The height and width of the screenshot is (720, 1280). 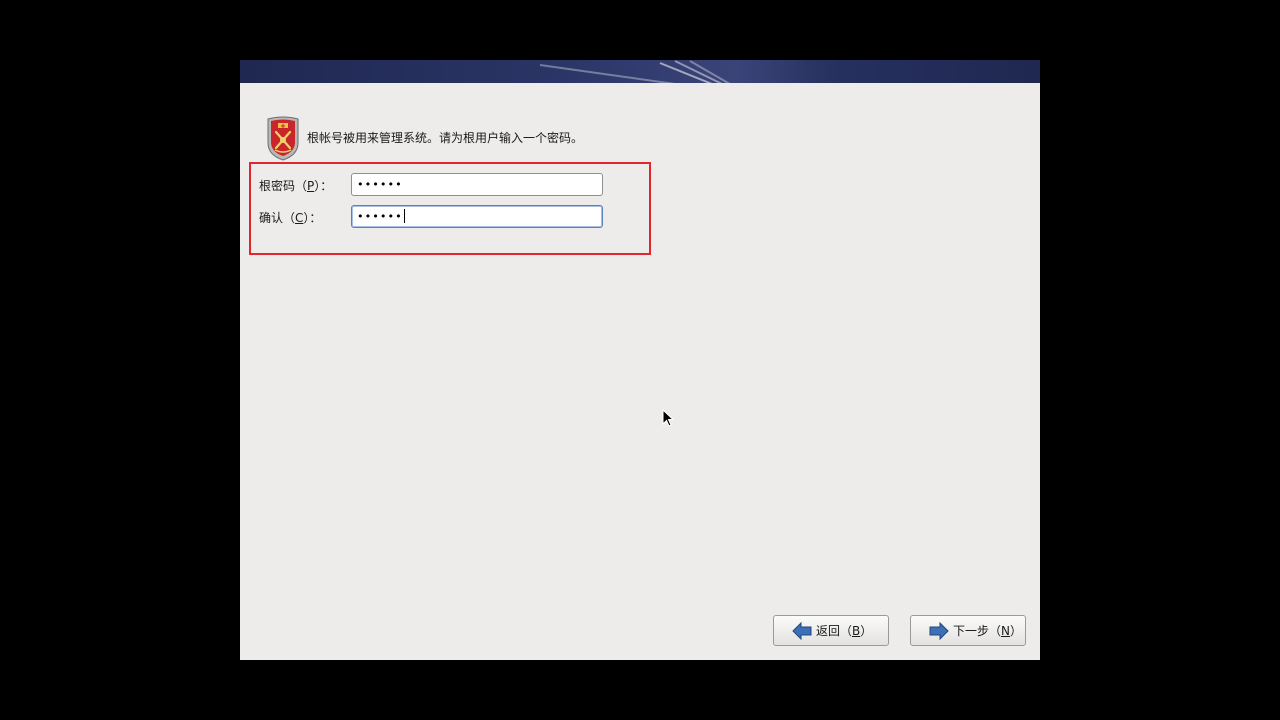 I want to click on confirm-password-label: 确认（C）：, so click(x=290, y=218).